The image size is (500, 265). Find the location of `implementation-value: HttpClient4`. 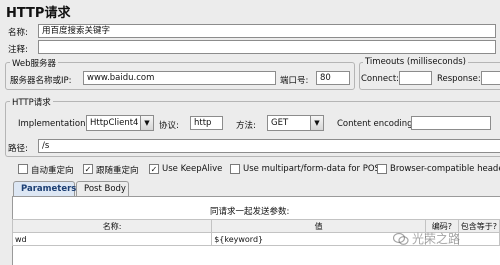

implementation-value: HttpClient4 is located at coordinates (114, 123).